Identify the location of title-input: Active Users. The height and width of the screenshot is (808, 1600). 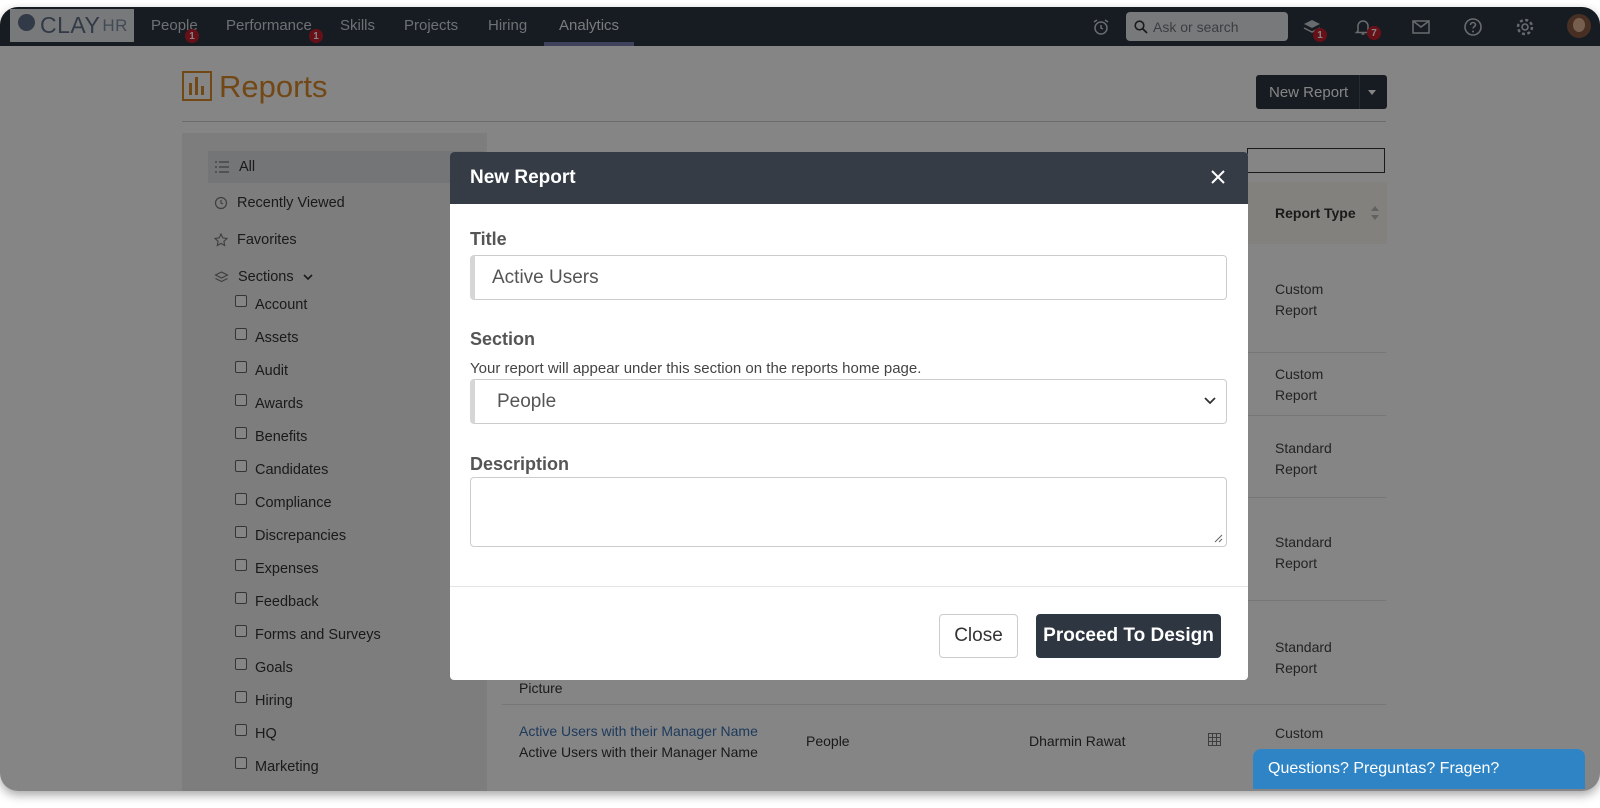
(848, 277).